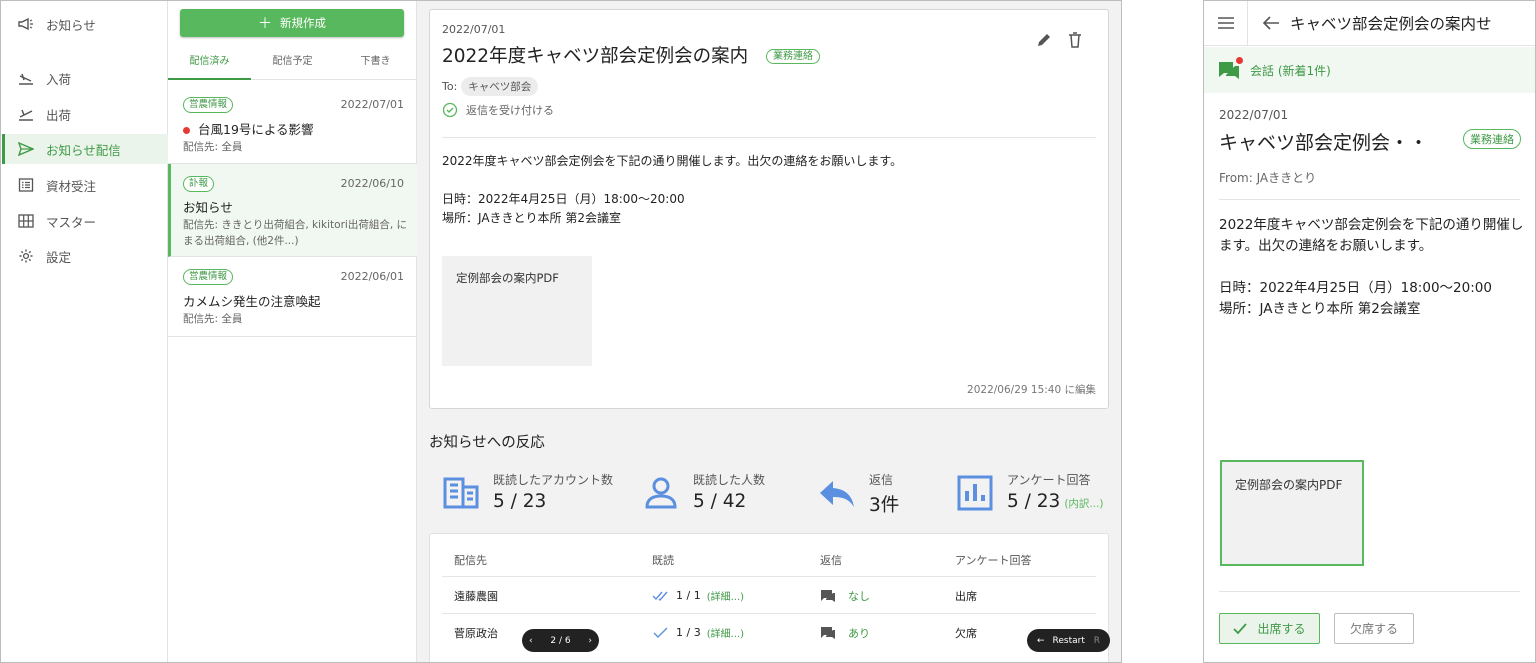 The image size is (1536, 663). What do you see at coordinates (26, 78) in the screenshot?
I see `flight-land-icon` at bounding box center [26, 78].